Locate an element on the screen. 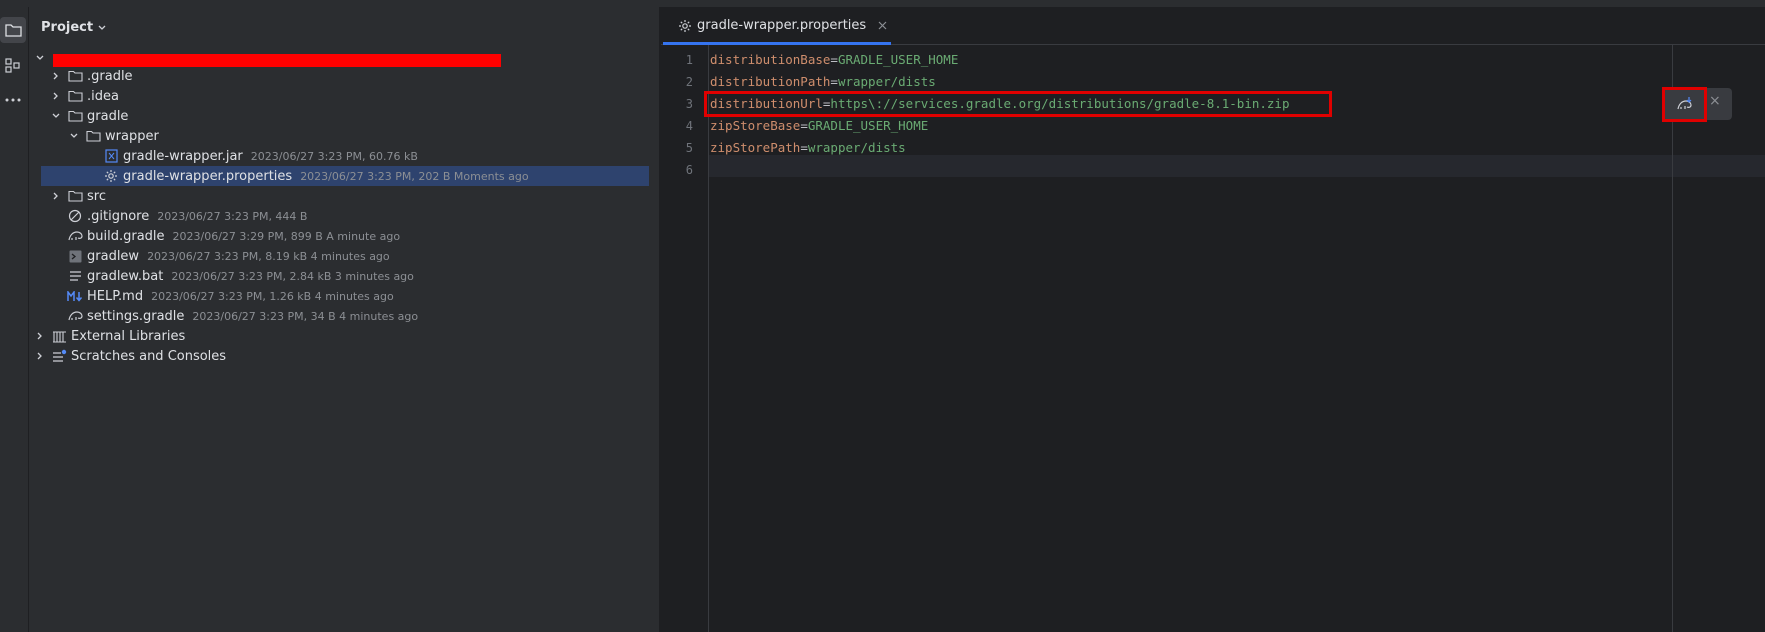 This screenshot has width=1765, height=632. close-icon is located at coordinates (882, 25).